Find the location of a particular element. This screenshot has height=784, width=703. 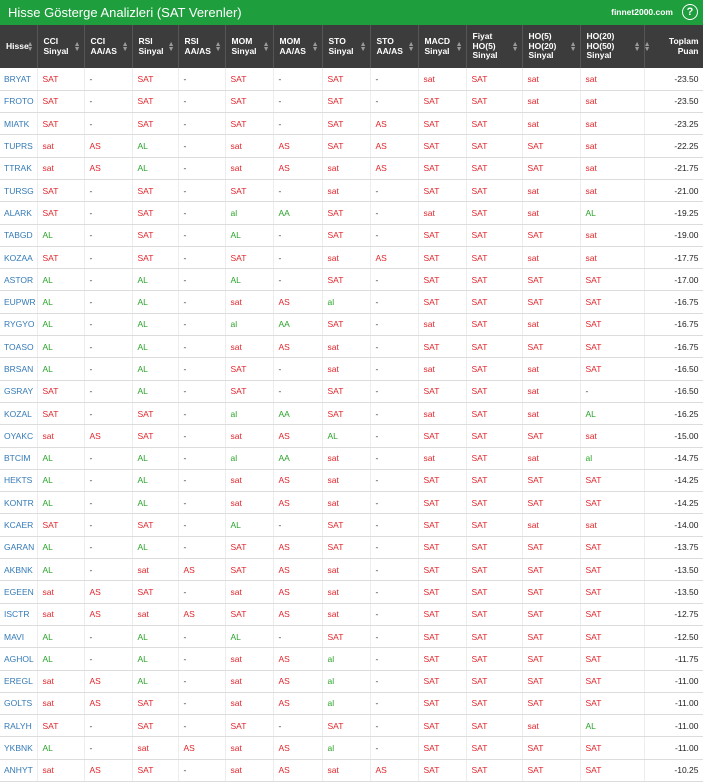

column-header-cci_sinyal: CCI Sinyal ▲ ▼ is located at coordinates (61, 46).